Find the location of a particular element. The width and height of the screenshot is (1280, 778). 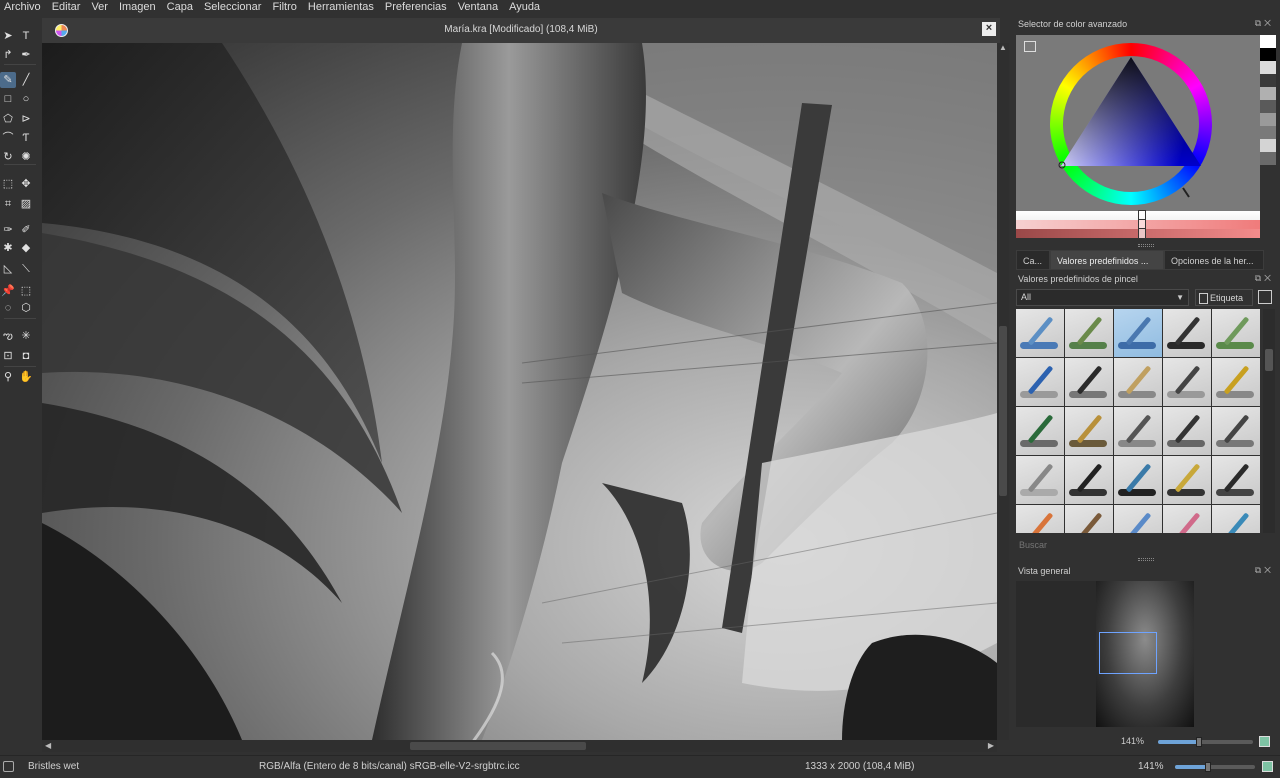

overview-zoom-slider is located at coordinates (1205, 742).